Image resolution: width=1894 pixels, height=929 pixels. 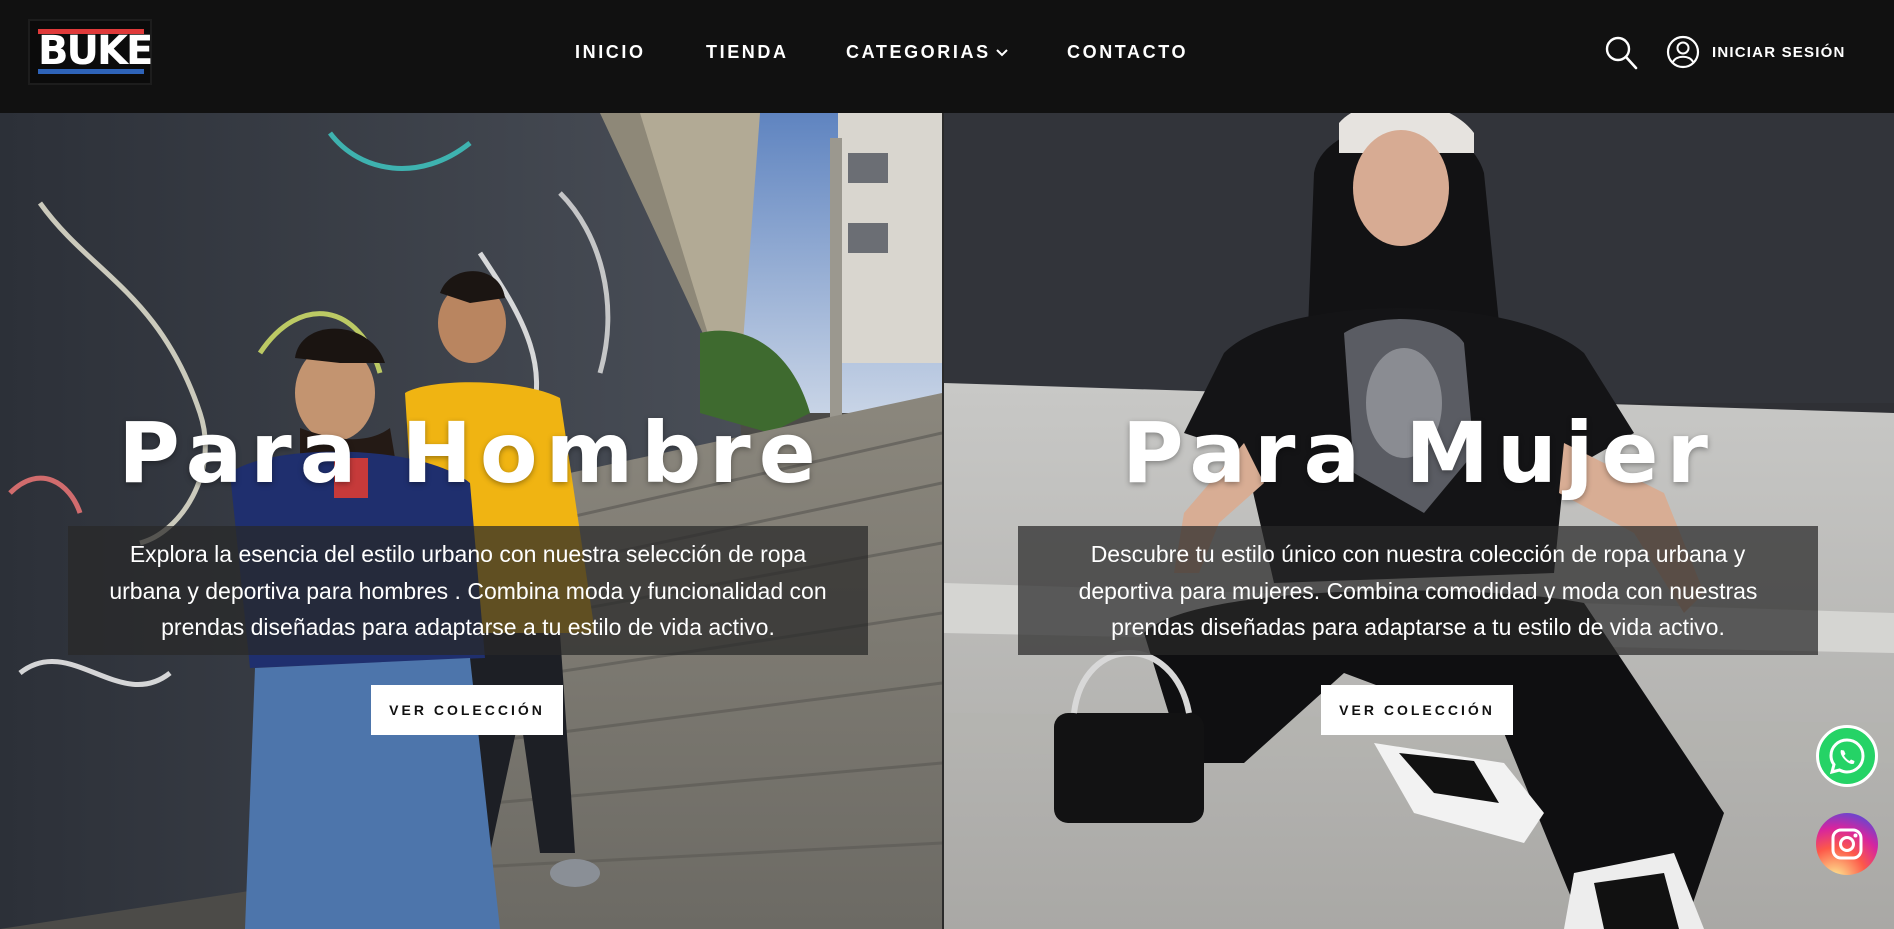 I want to click on nav-item-categorias: CATEGORIAS, so click(x=927, y=52).